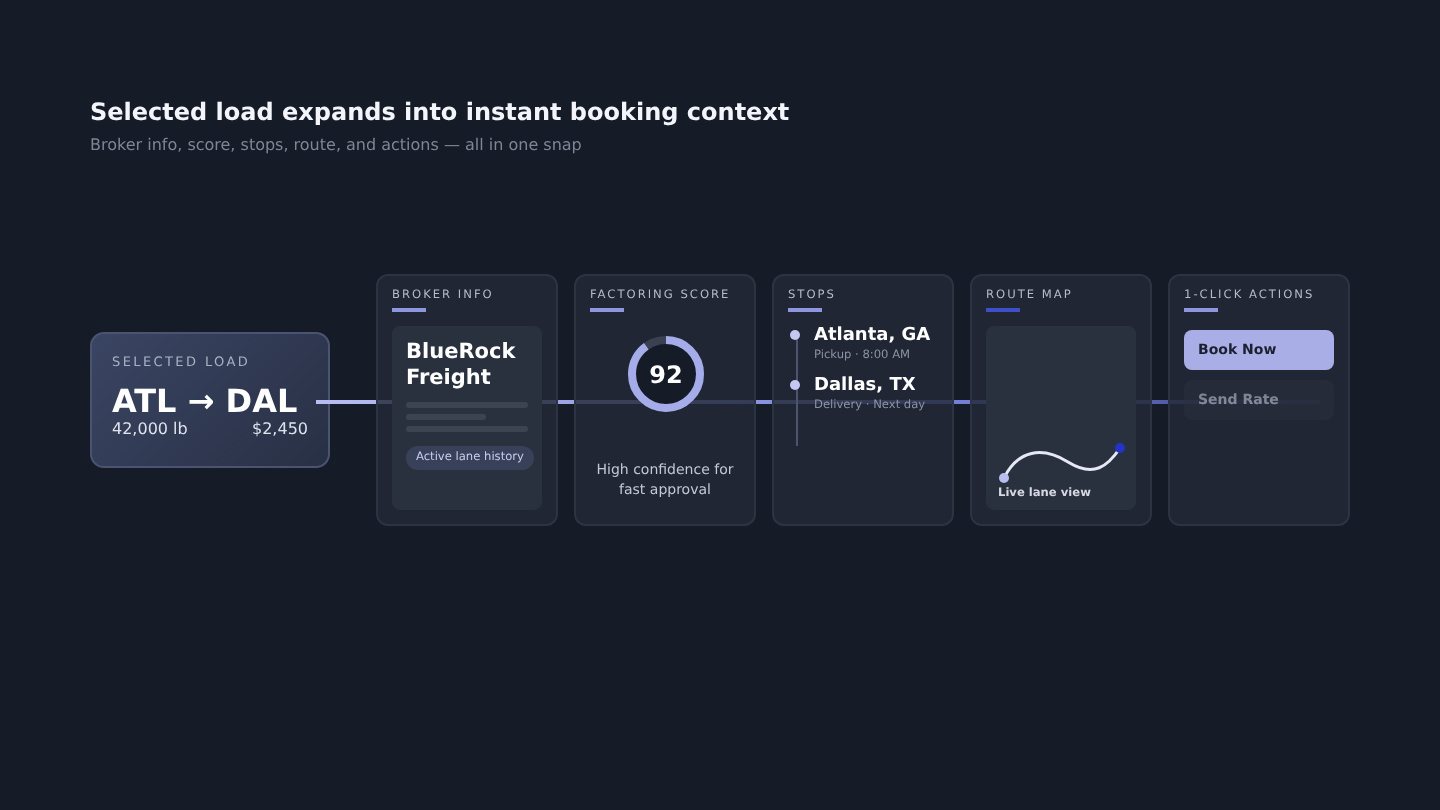 The height and width of the screenshot is (810, 1440). I want to click on load-weight: 42,000 lb, so click(150, 429).